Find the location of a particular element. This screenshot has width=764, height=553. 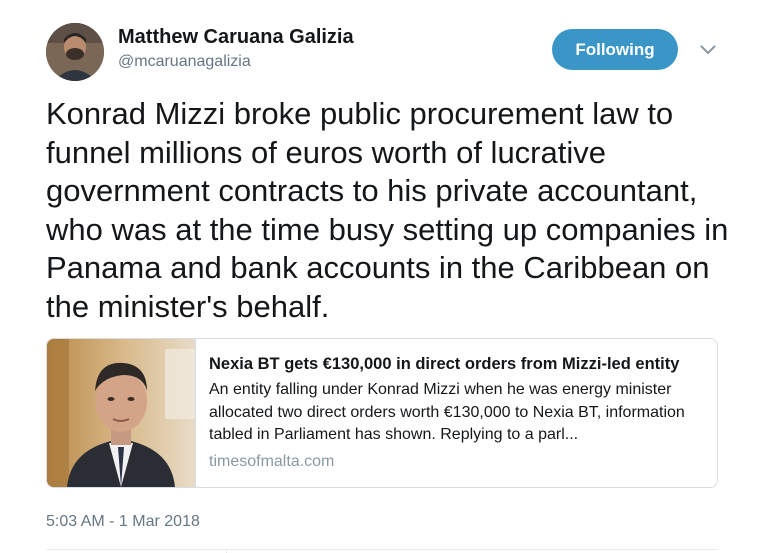

author-handle: @mcaruanagalizia is located at coordinates (184, 62).